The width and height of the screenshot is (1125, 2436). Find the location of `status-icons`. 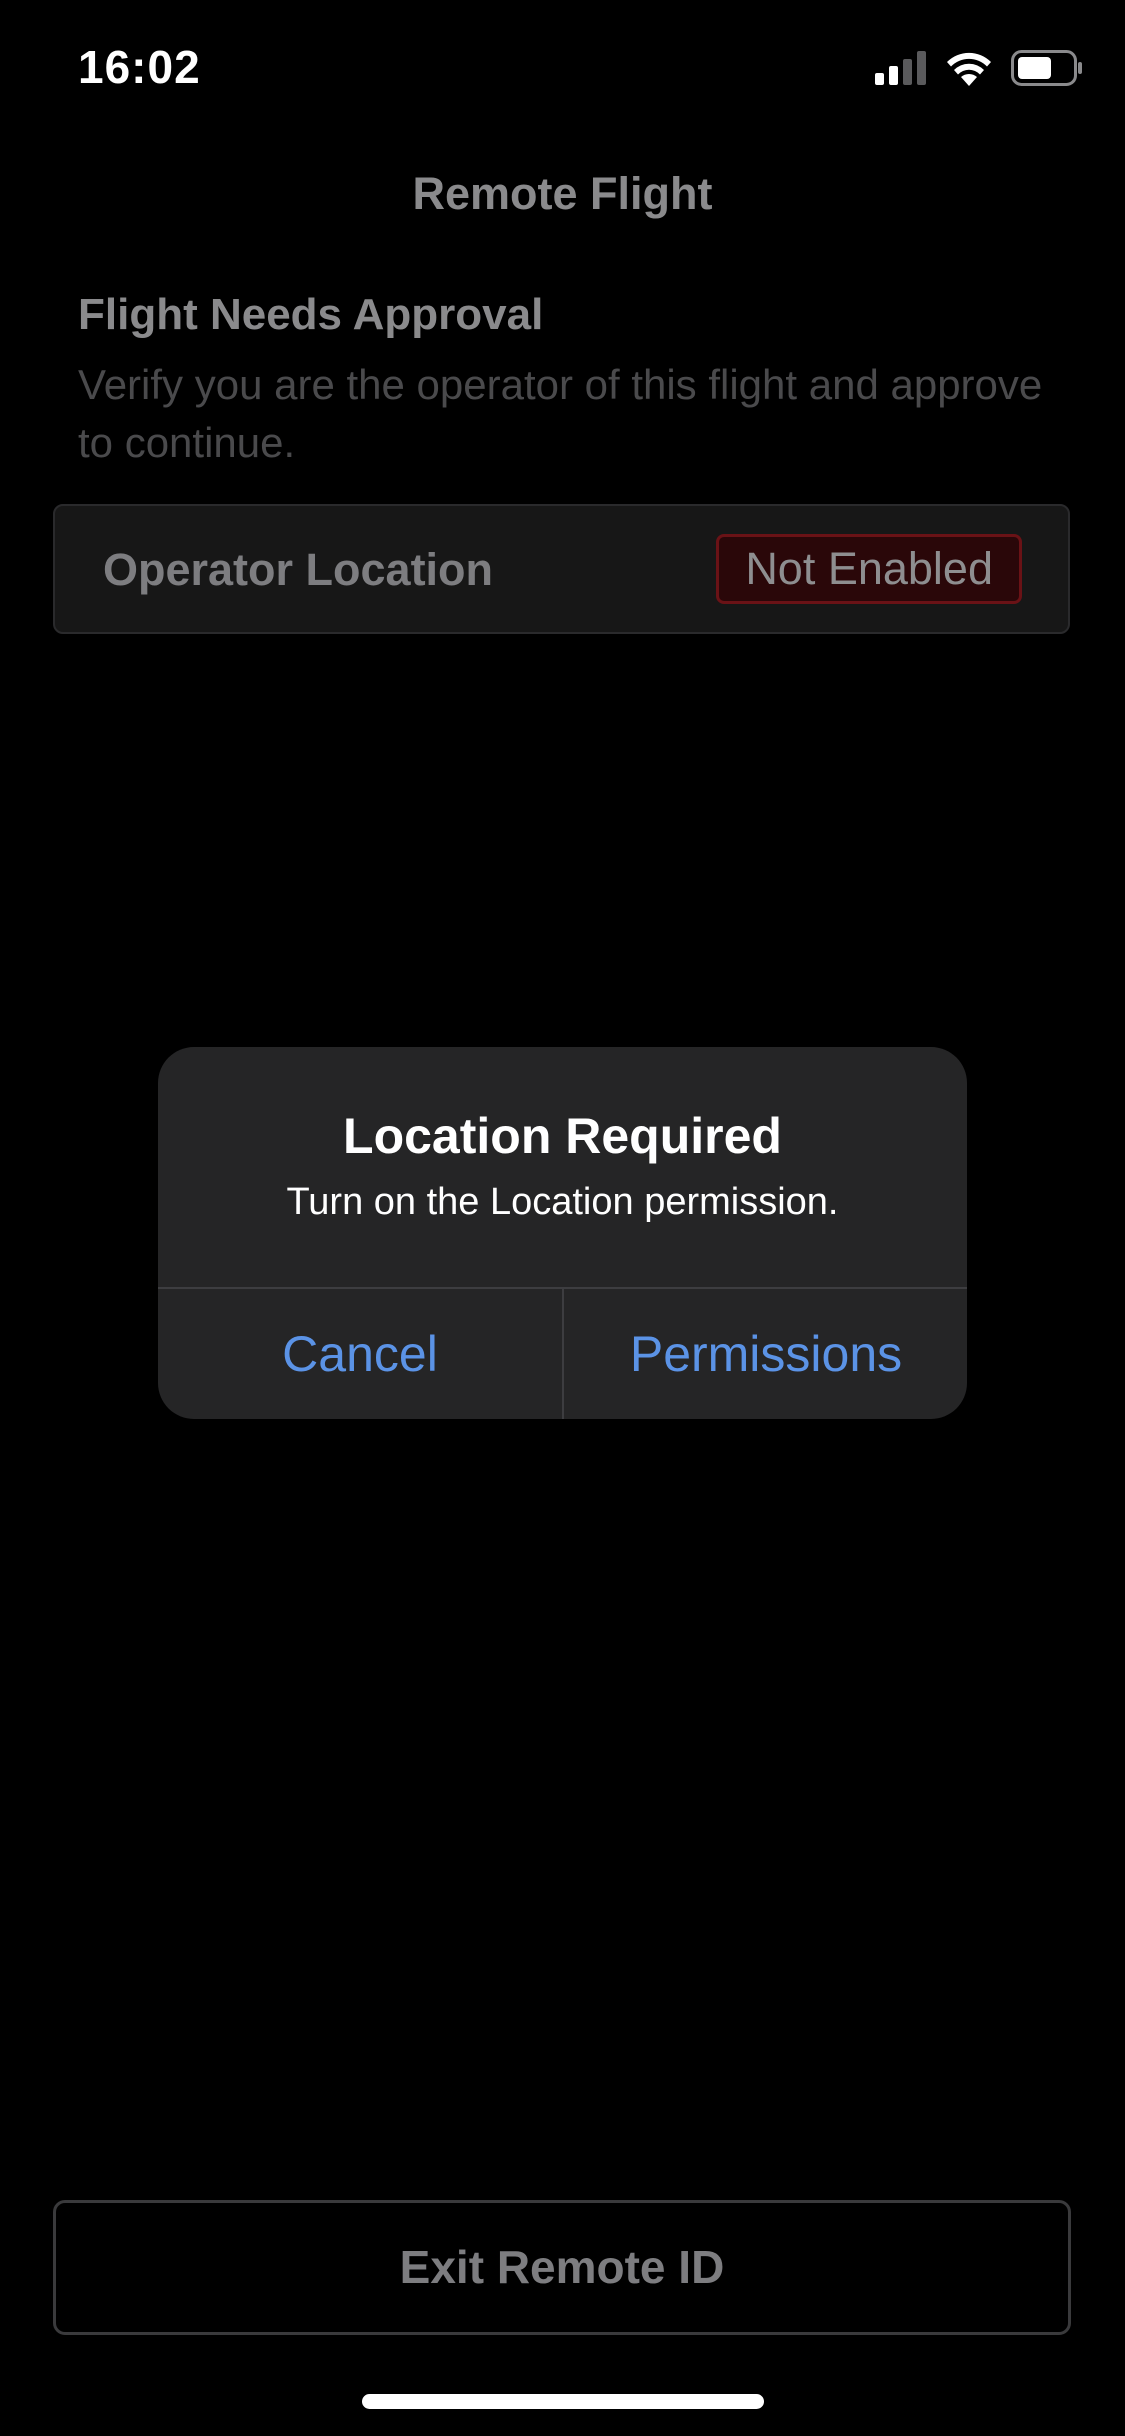

status-icons is located at coordinates (979, 70).